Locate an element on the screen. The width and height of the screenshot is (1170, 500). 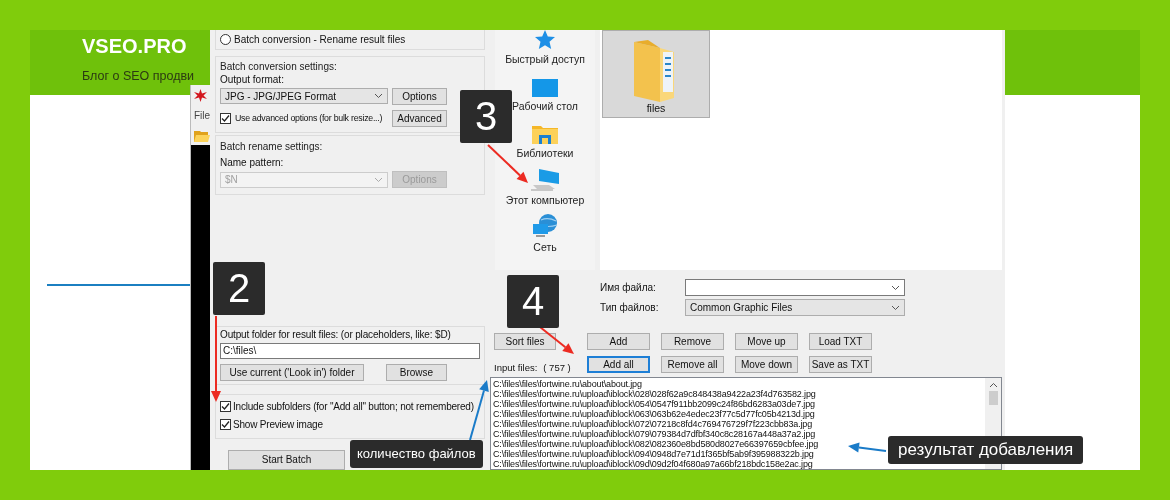
places-item: Этот компьютер is located at coordinates (545, 189).